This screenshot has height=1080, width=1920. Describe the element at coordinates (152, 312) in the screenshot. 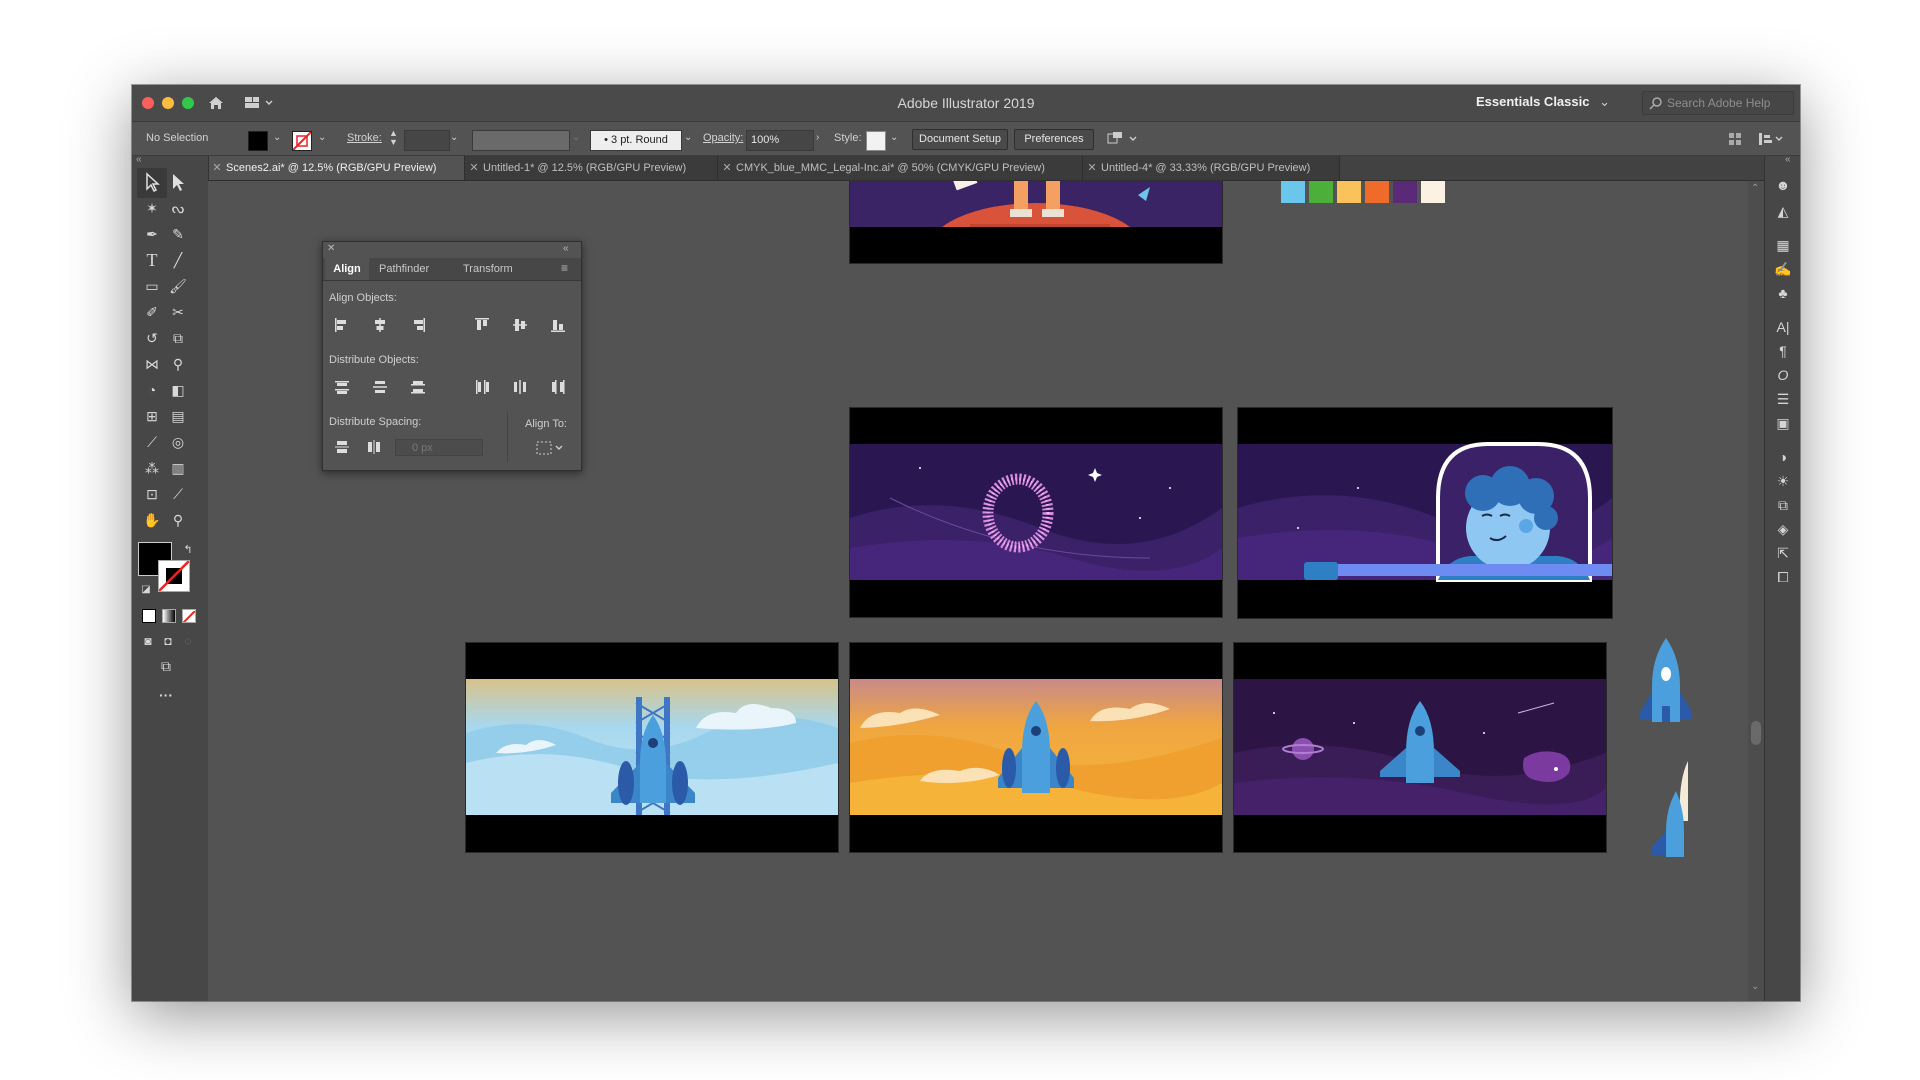

I see `shaper-tool-icon: ✐` at that location.